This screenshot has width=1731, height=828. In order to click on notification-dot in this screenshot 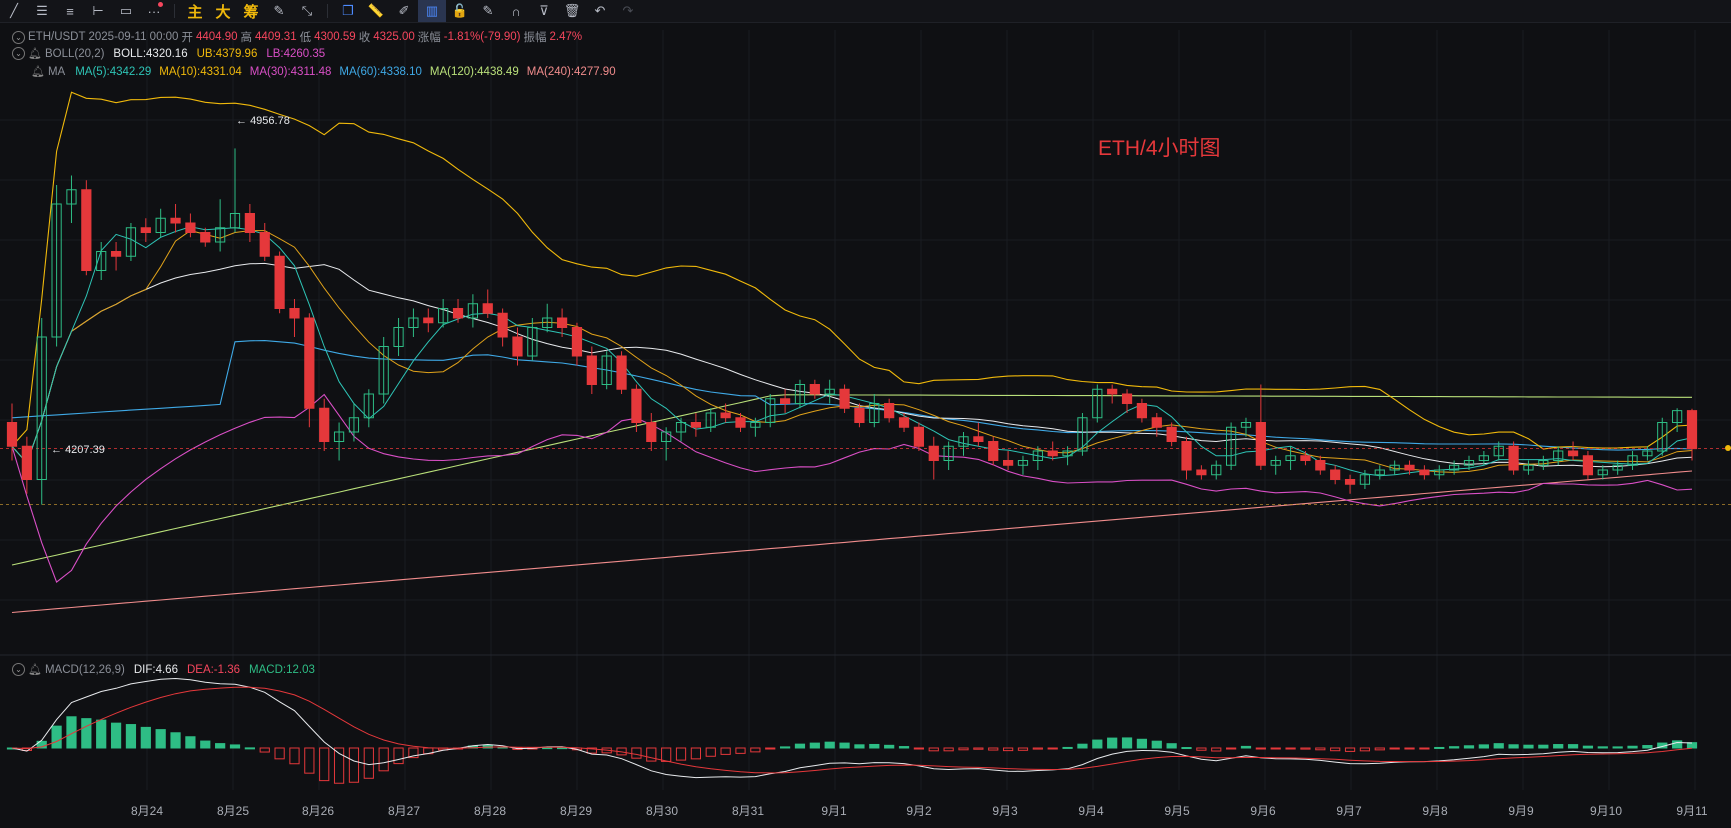, I will do `click(160, 4)`.